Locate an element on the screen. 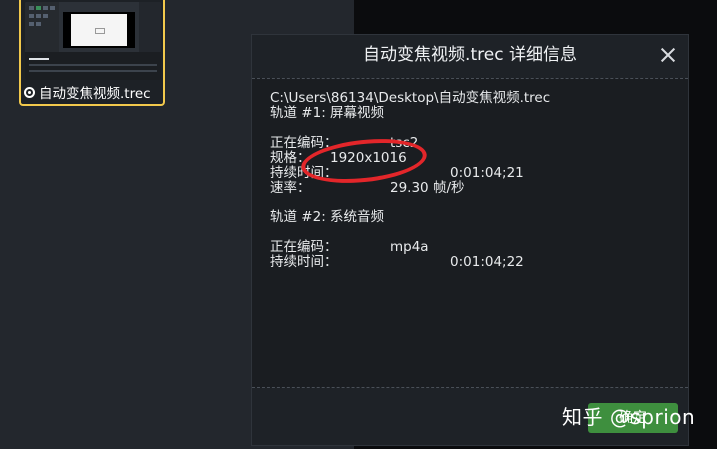 Image resolution: width=717 pixels, height=449 pixels. thumbnail-label: 自动变焦视频.trec is located at coordinates (87, 92).